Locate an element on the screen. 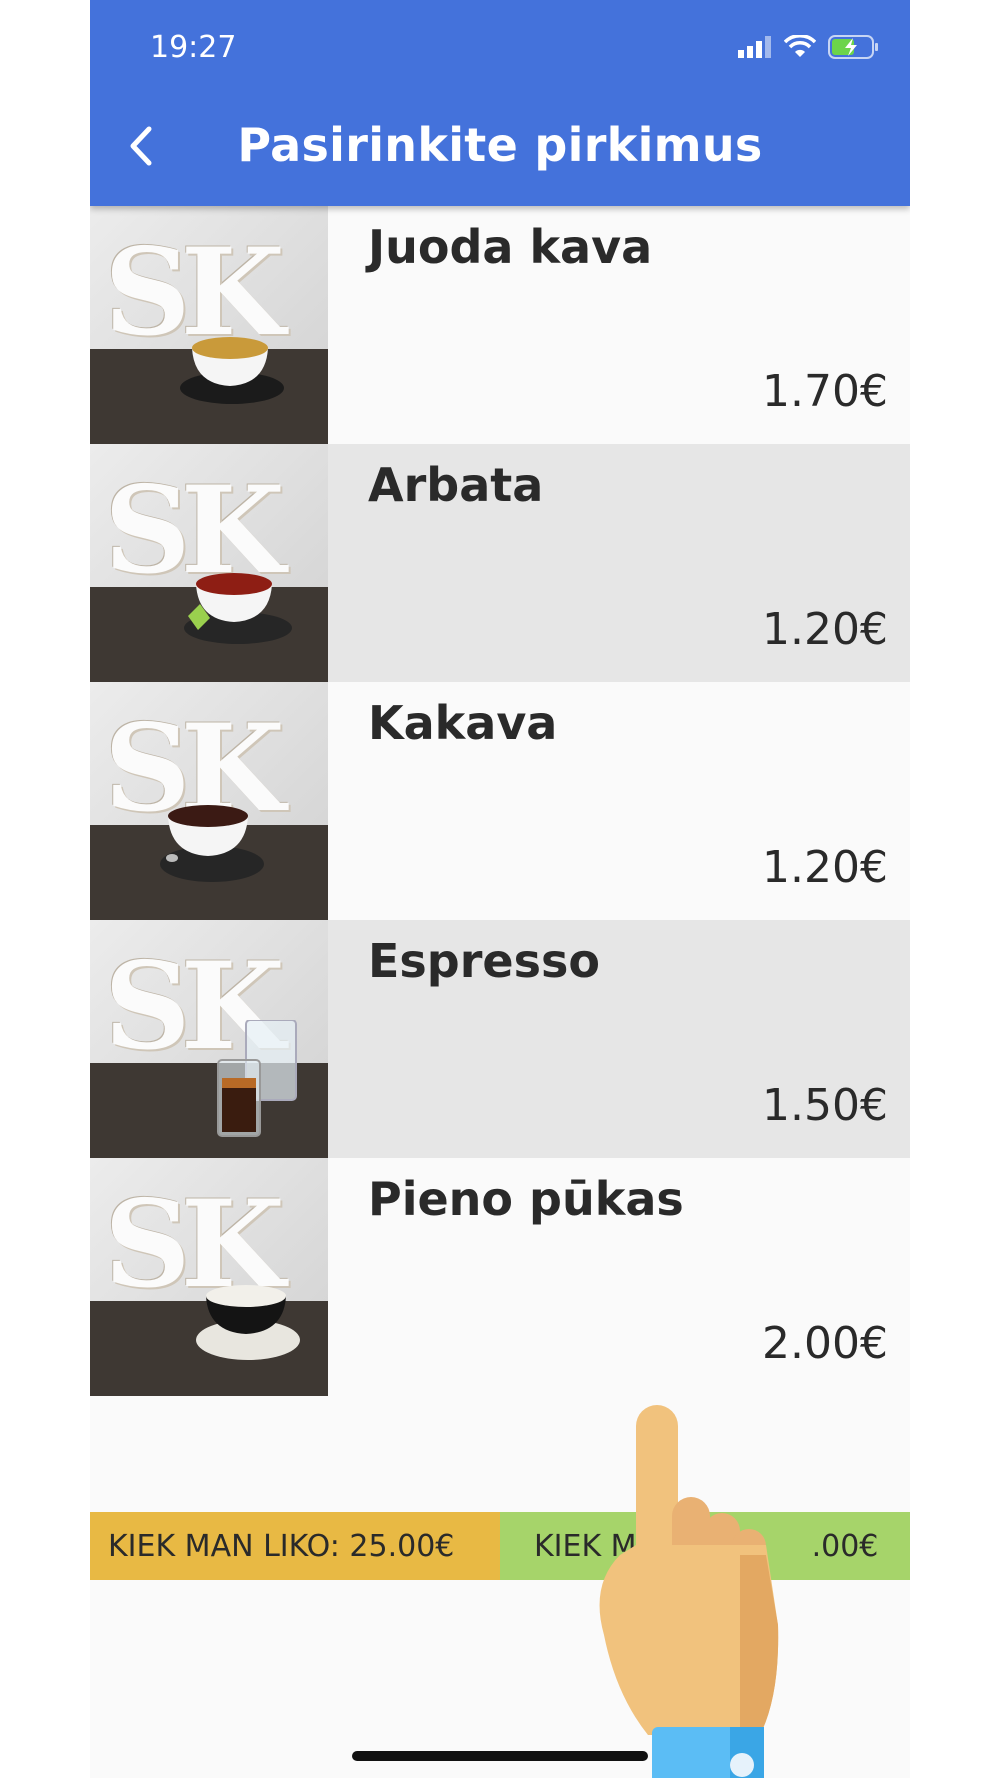 This screenshot has height=1778, width=1000. product-row-kakava: SK Kakava 1.20€ is located at coordinates (500, 801).